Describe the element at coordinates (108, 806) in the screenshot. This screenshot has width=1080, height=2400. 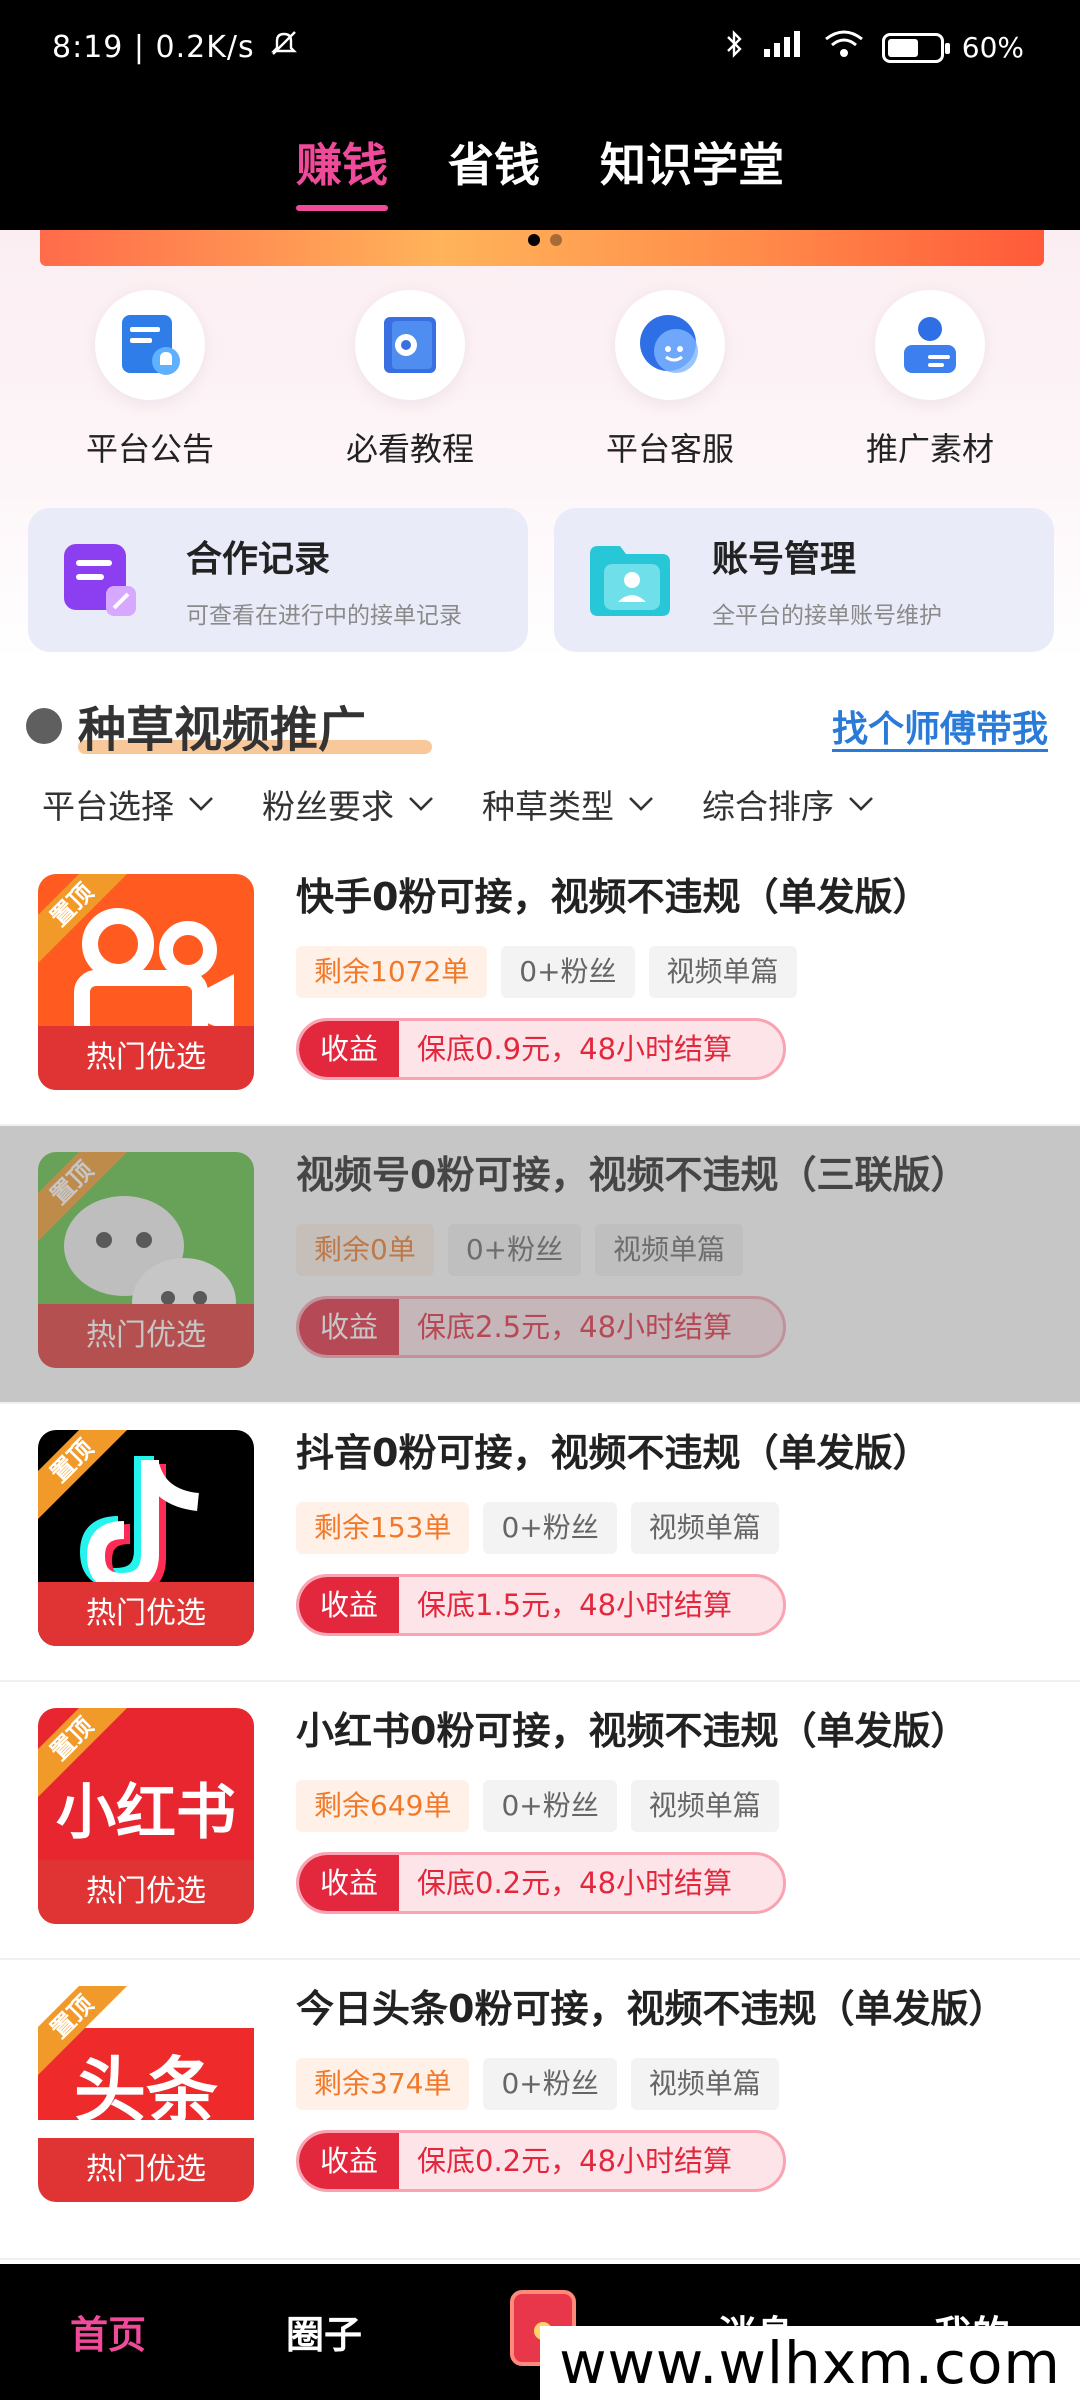
I see `filter-label: 平台选择` at that location.